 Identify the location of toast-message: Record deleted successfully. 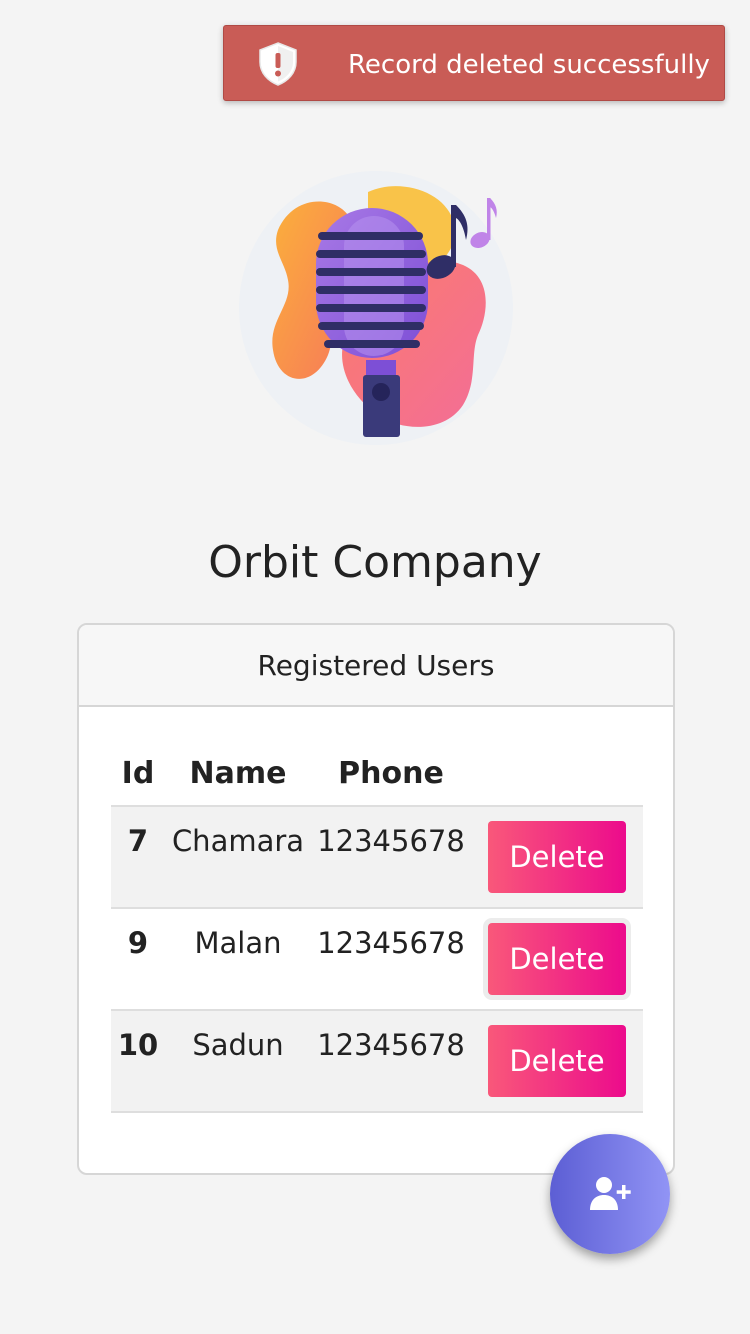
(529, 65).